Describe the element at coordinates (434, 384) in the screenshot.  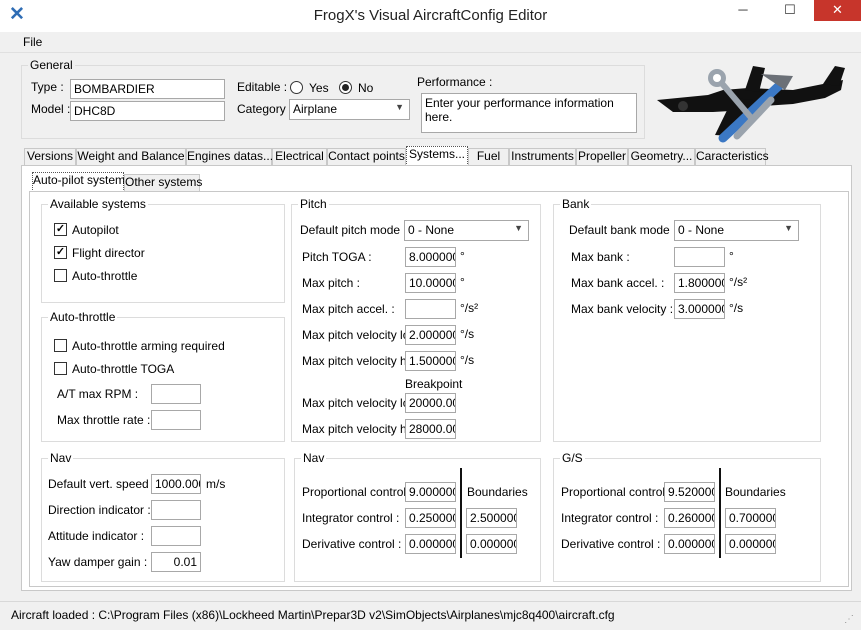
I see `breakpoint-label: Breakpoint` at that location.